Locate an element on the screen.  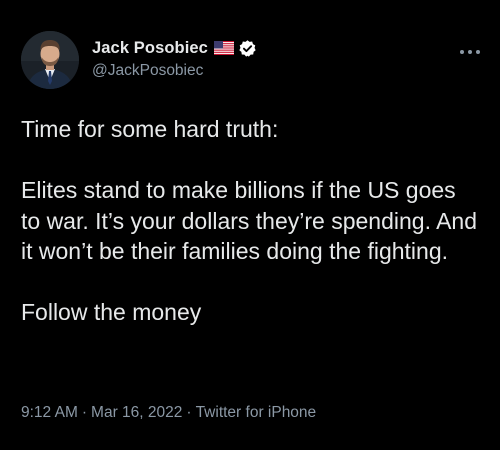
avatar-image is located at coordinates (50, 60).